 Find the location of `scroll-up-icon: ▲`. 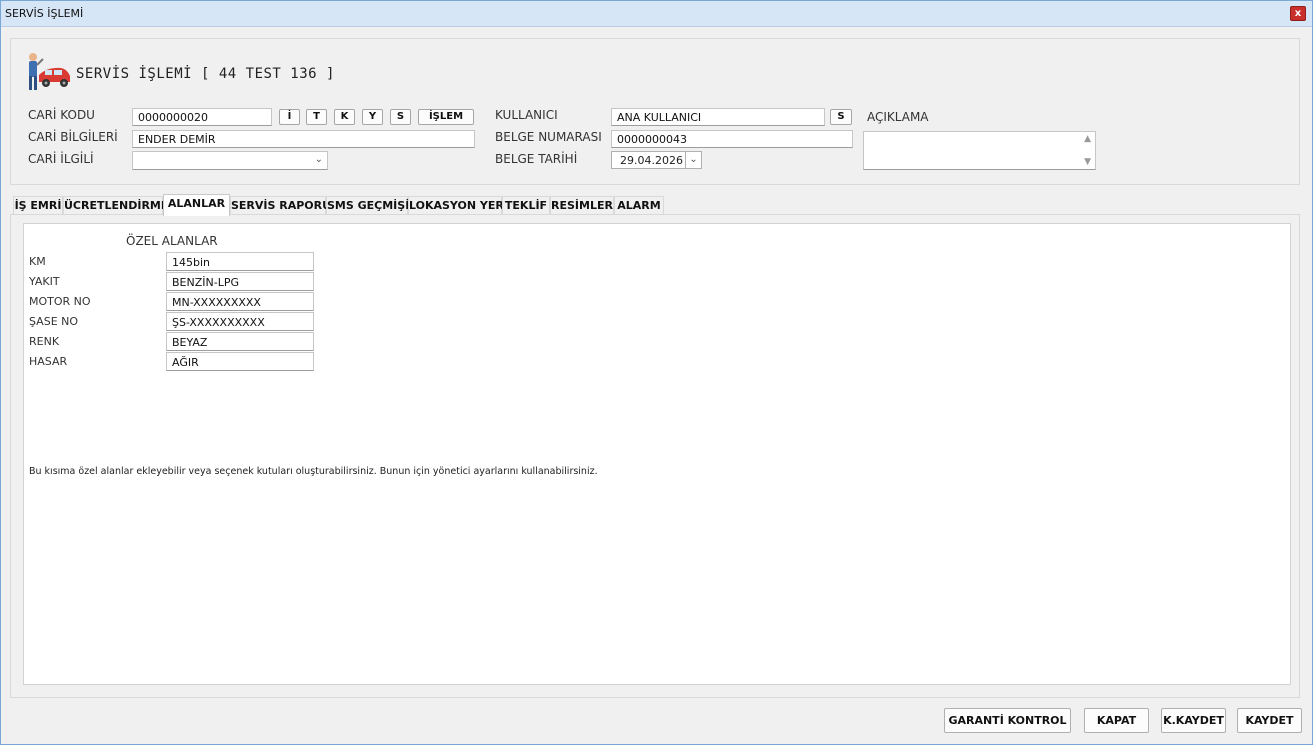

scroll-up-icon: ▲ is located at coordinates (1087, 139).